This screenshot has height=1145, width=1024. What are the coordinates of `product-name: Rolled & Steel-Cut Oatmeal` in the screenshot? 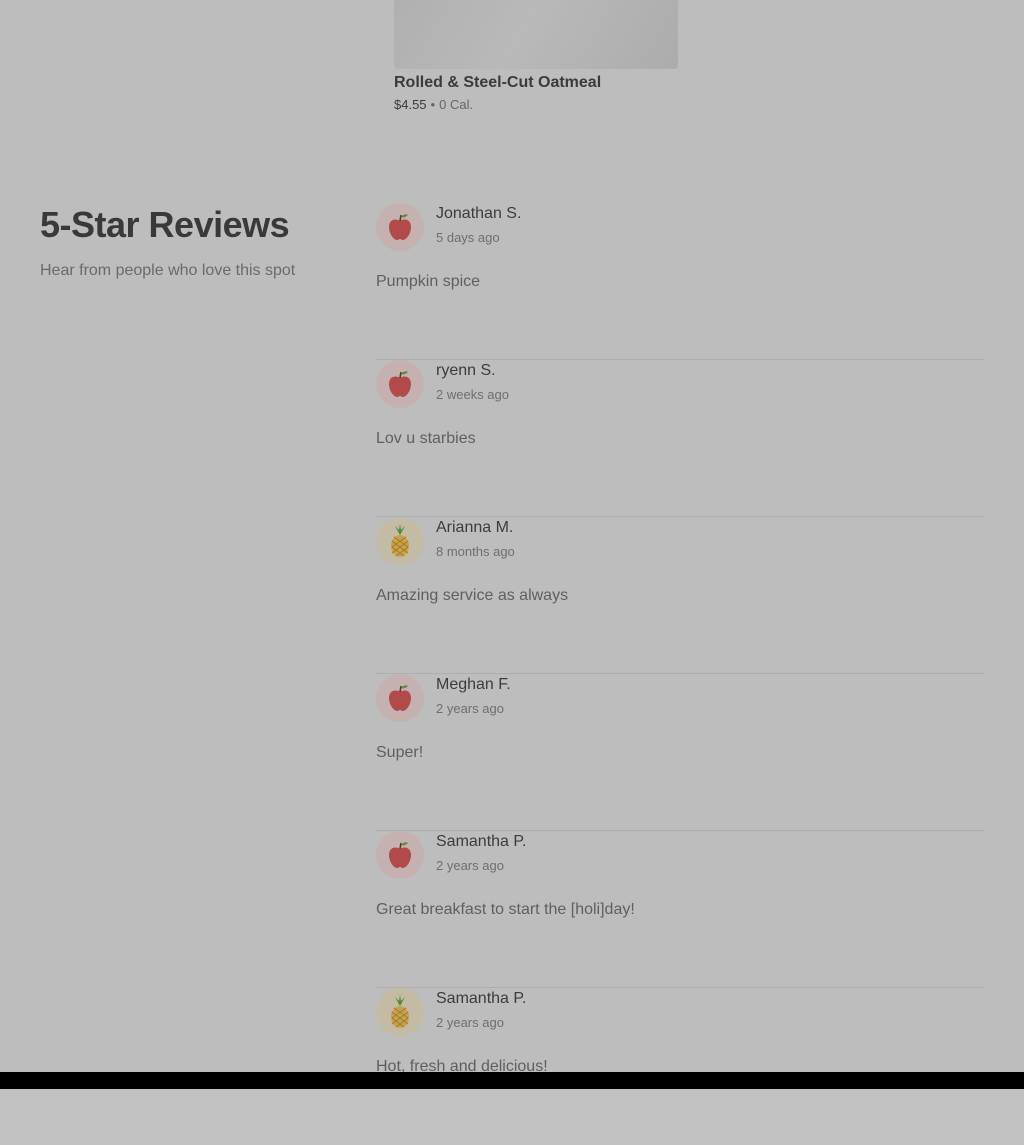 It's located at (536, 83).